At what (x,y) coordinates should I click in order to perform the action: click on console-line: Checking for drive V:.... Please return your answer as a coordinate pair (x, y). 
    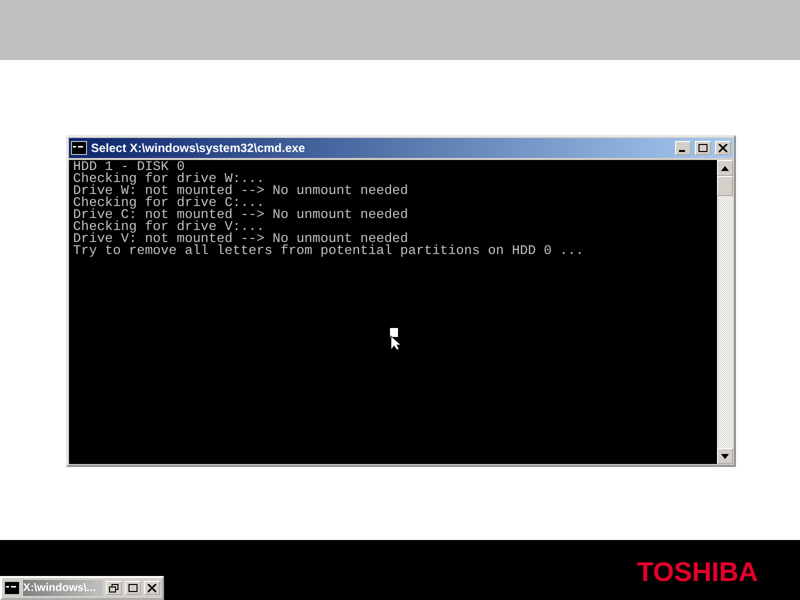
    Looking at the image, I should click on (169, 227).